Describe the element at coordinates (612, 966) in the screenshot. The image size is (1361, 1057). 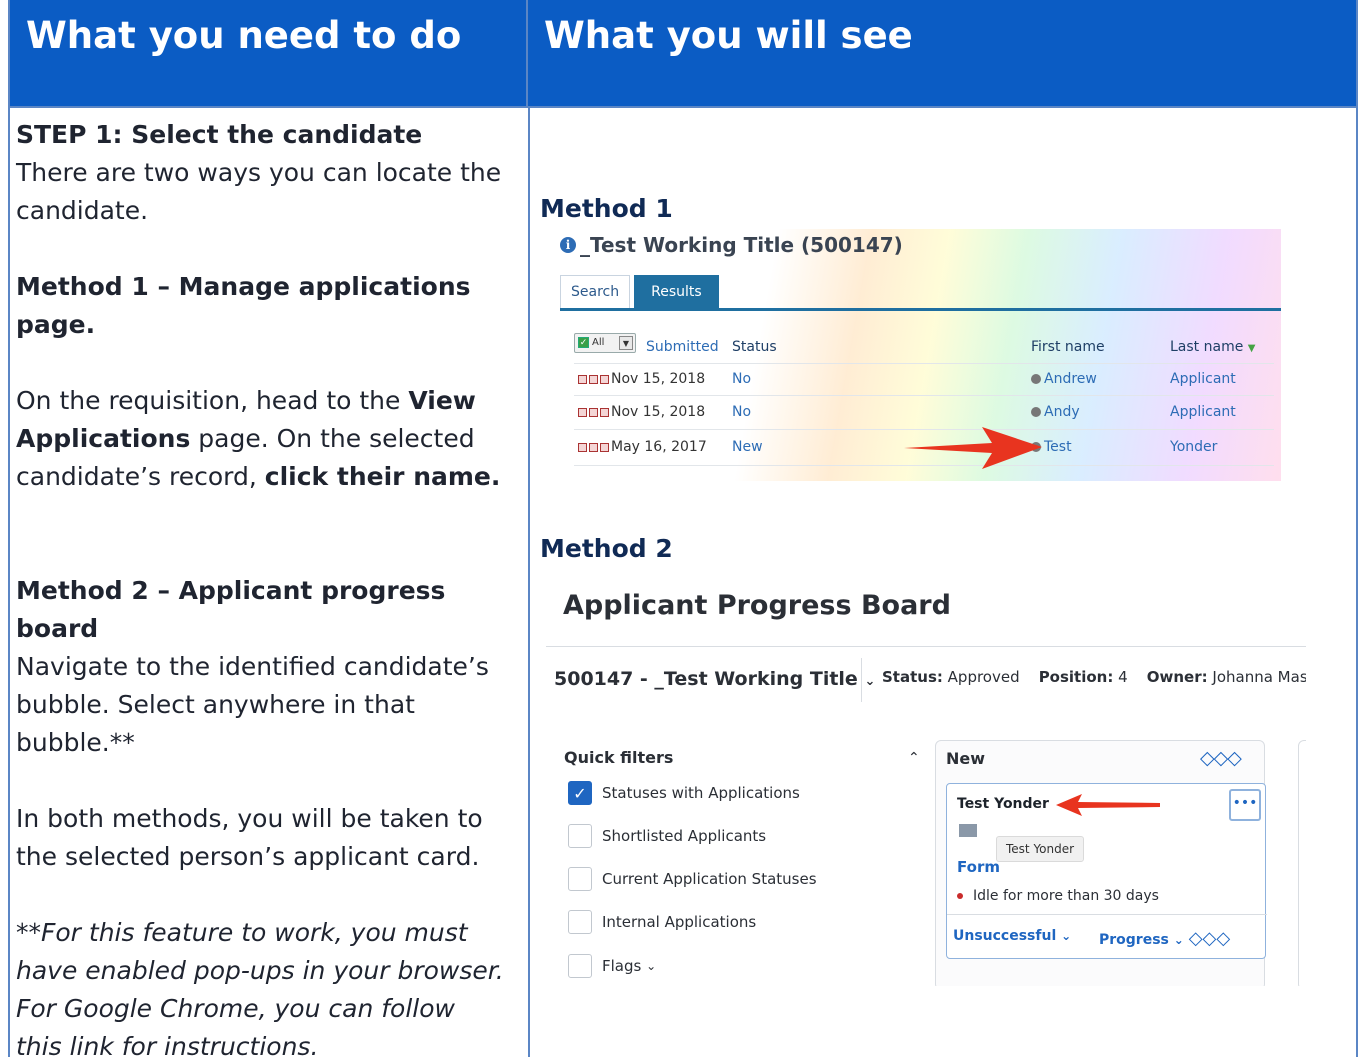
I see `filter-flags: Flags ⌄` at that location.